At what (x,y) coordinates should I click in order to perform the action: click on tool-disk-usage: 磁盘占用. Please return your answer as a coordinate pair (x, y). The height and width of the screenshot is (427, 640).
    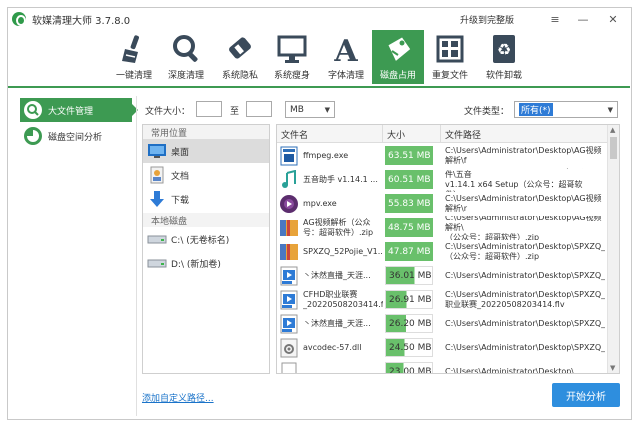
    Looking at the image, I should click on (398, 57).